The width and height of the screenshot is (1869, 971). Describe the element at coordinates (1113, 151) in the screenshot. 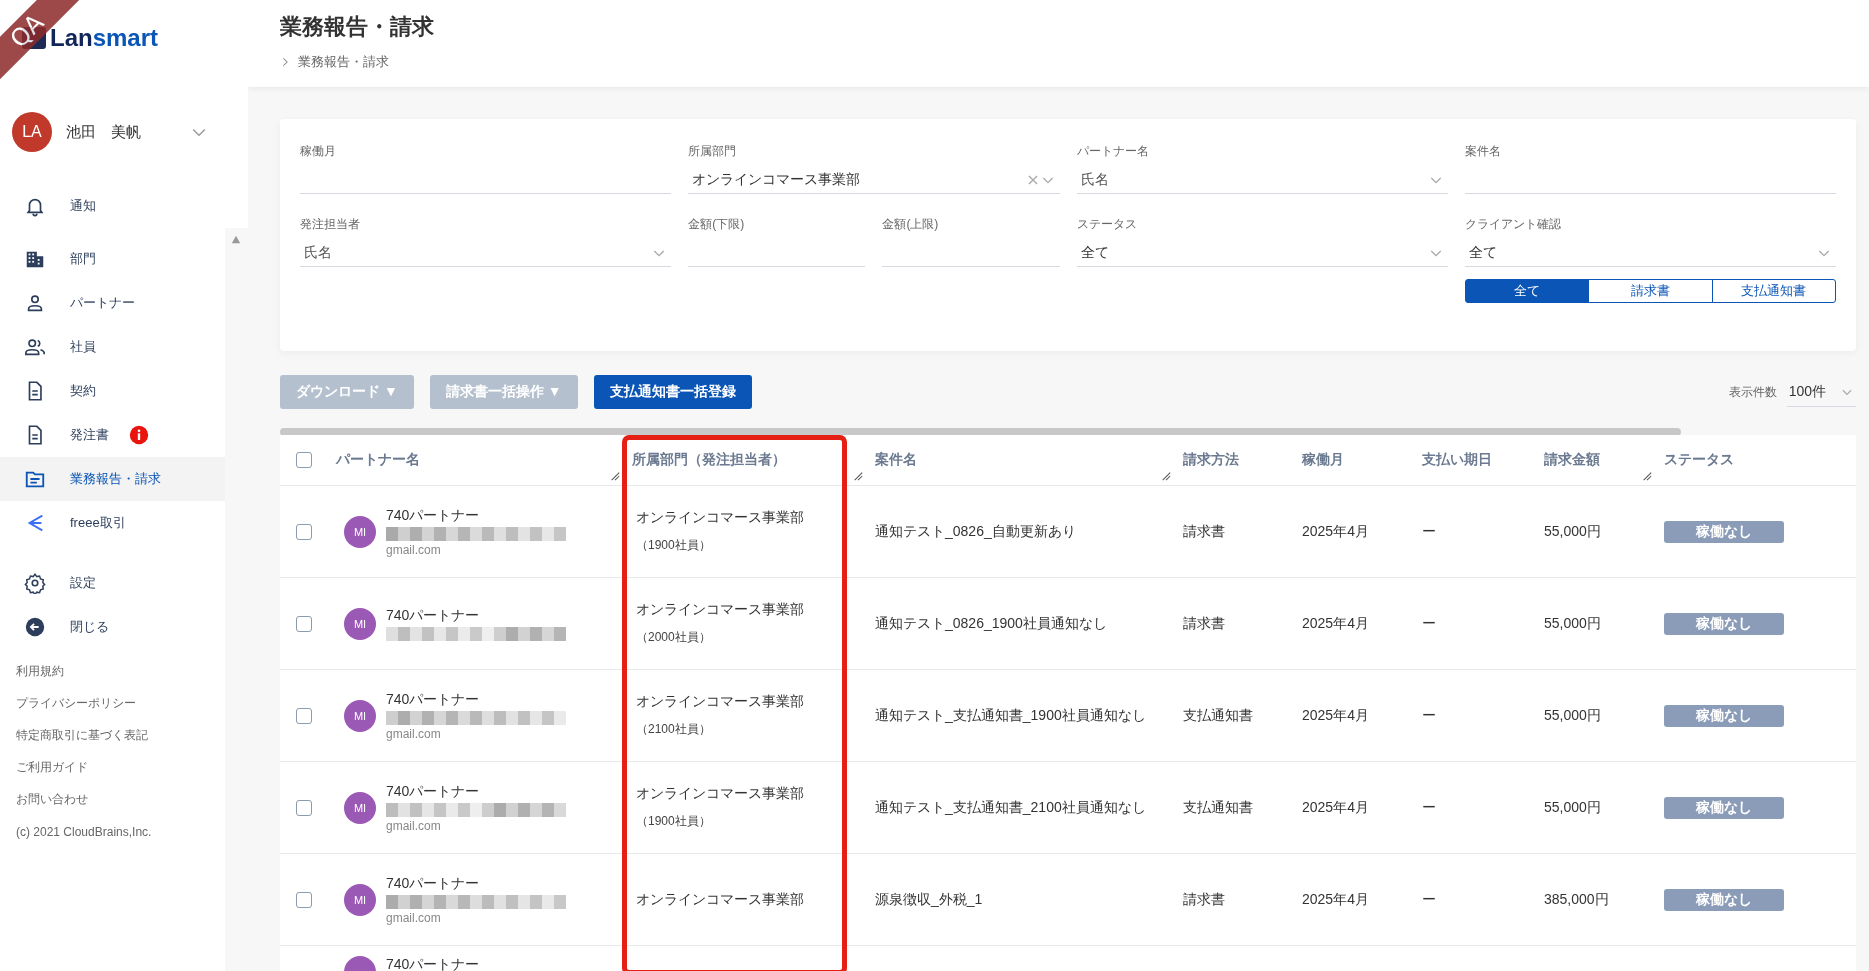

I see `field-label: パートナー名` at that location.